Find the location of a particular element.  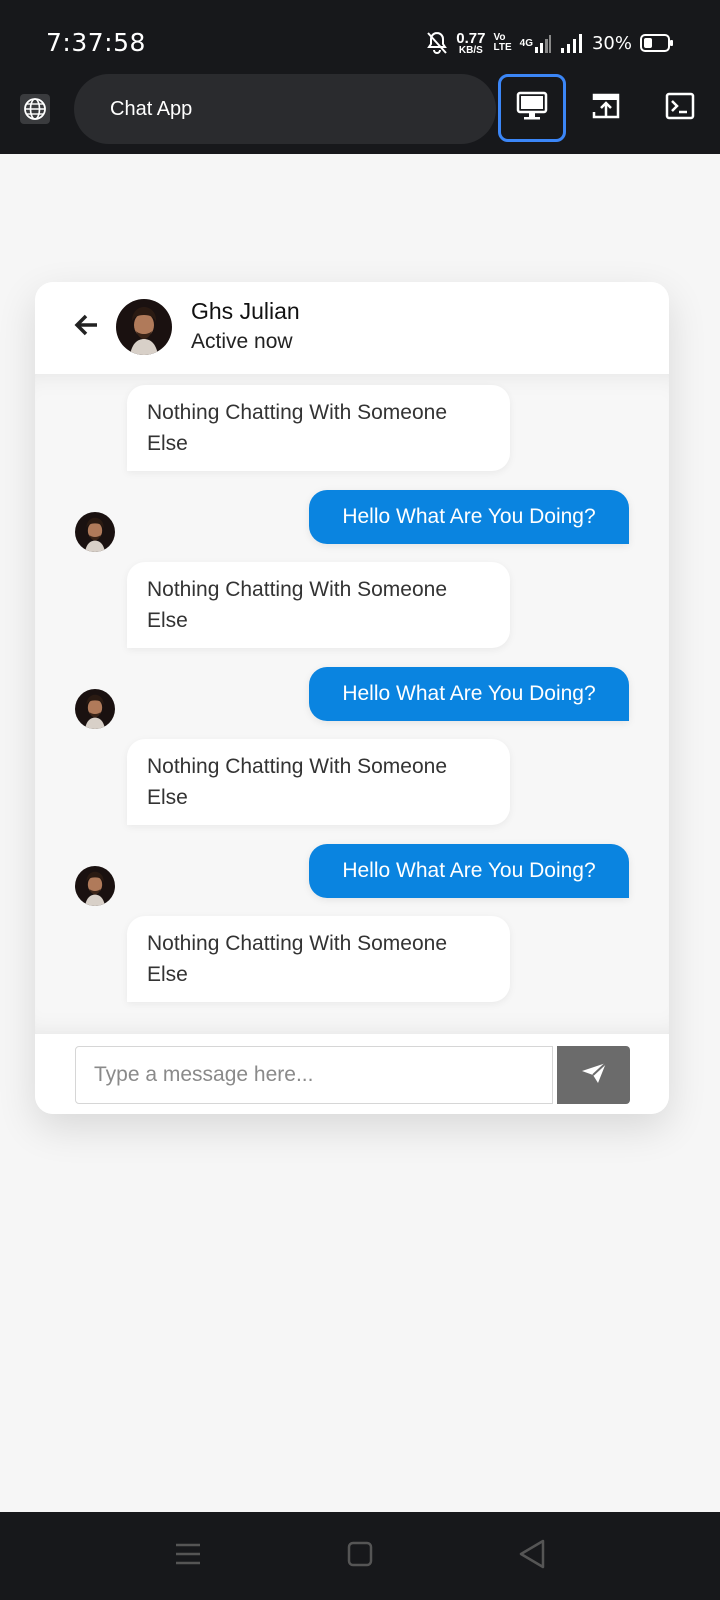

status-icons: 0.77 KB/S Vo LTE 4G 30% is located at coordinates (550, 43).